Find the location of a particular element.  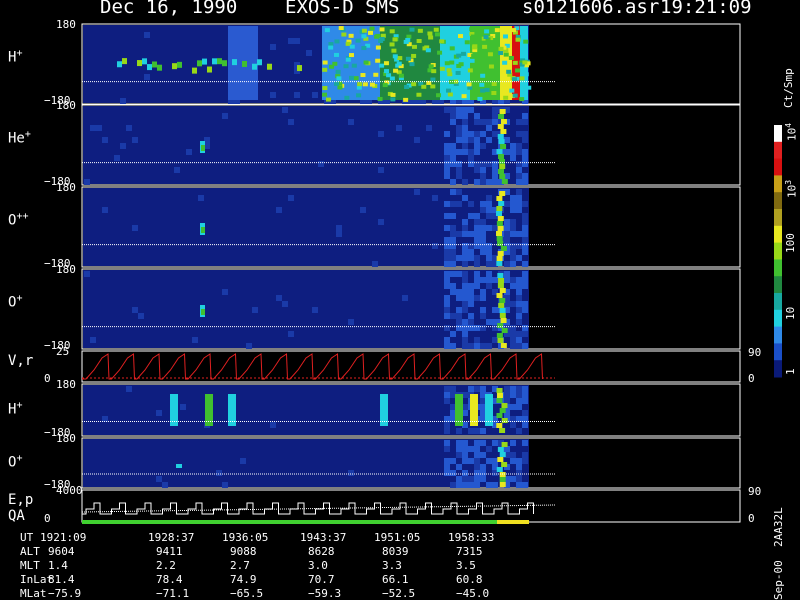

right-tick-top: 90 is located at coordinates (755, 491).